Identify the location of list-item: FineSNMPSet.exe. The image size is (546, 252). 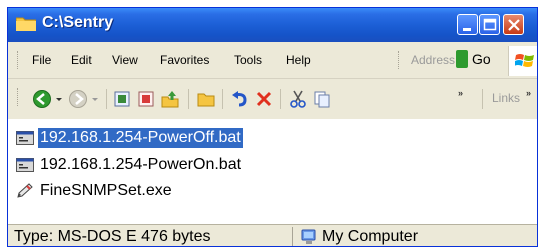
(95, 191).